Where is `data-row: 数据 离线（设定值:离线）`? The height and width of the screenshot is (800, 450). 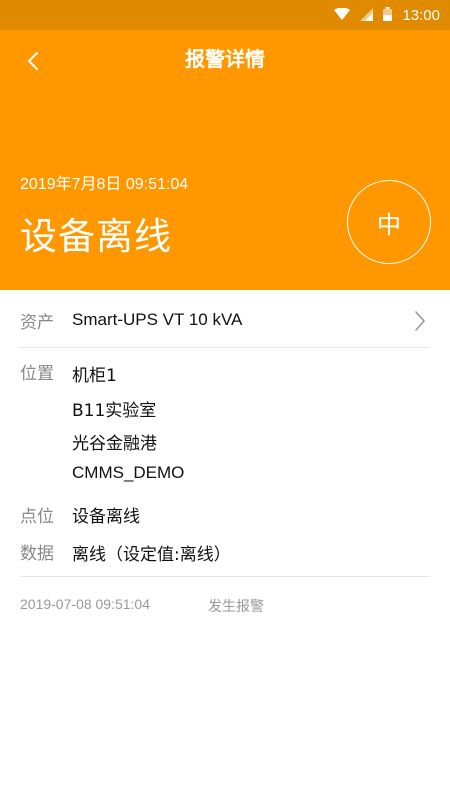
data-row: 数据 离线（设定值:离线） is located at coordinates (225, 552).